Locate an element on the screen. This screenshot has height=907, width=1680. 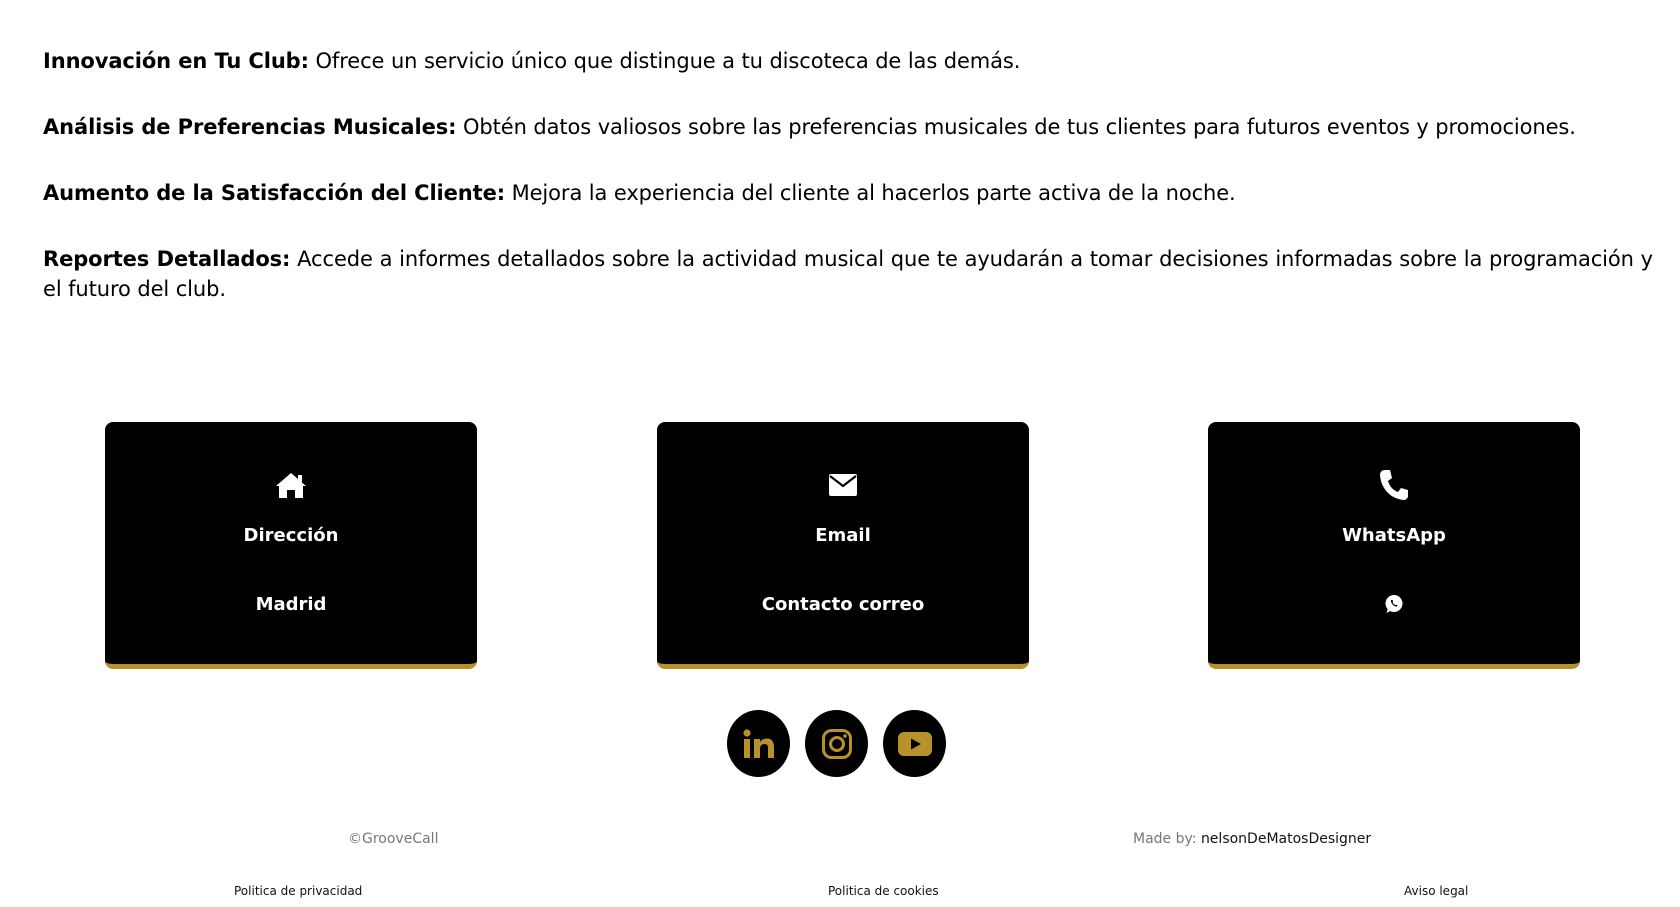
address-title: Dirección is located at coordinates (291, 535).